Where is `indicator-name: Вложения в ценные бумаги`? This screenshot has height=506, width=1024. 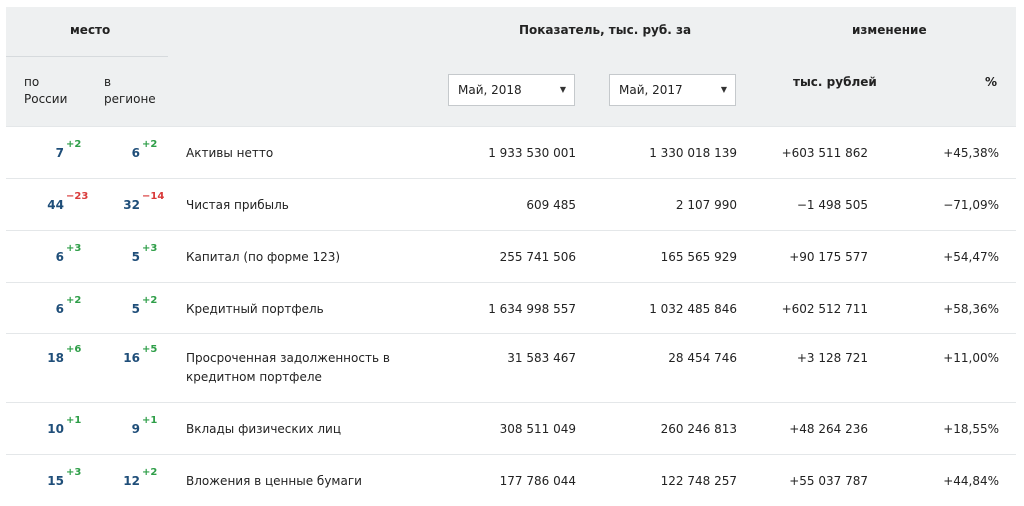
indicator-name: Вложения в ценные бумаги is located at coordinates (274, 481).